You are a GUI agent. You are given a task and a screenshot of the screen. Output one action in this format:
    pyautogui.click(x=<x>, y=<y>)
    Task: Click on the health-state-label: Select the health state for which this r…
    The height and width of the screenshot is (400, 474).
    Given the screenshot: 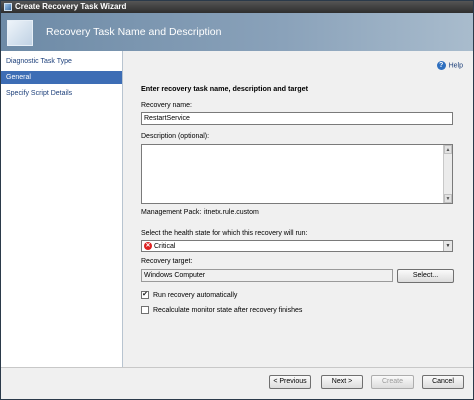 What is the action you would take?
    pyautogui.click(x=224, y=233)
    